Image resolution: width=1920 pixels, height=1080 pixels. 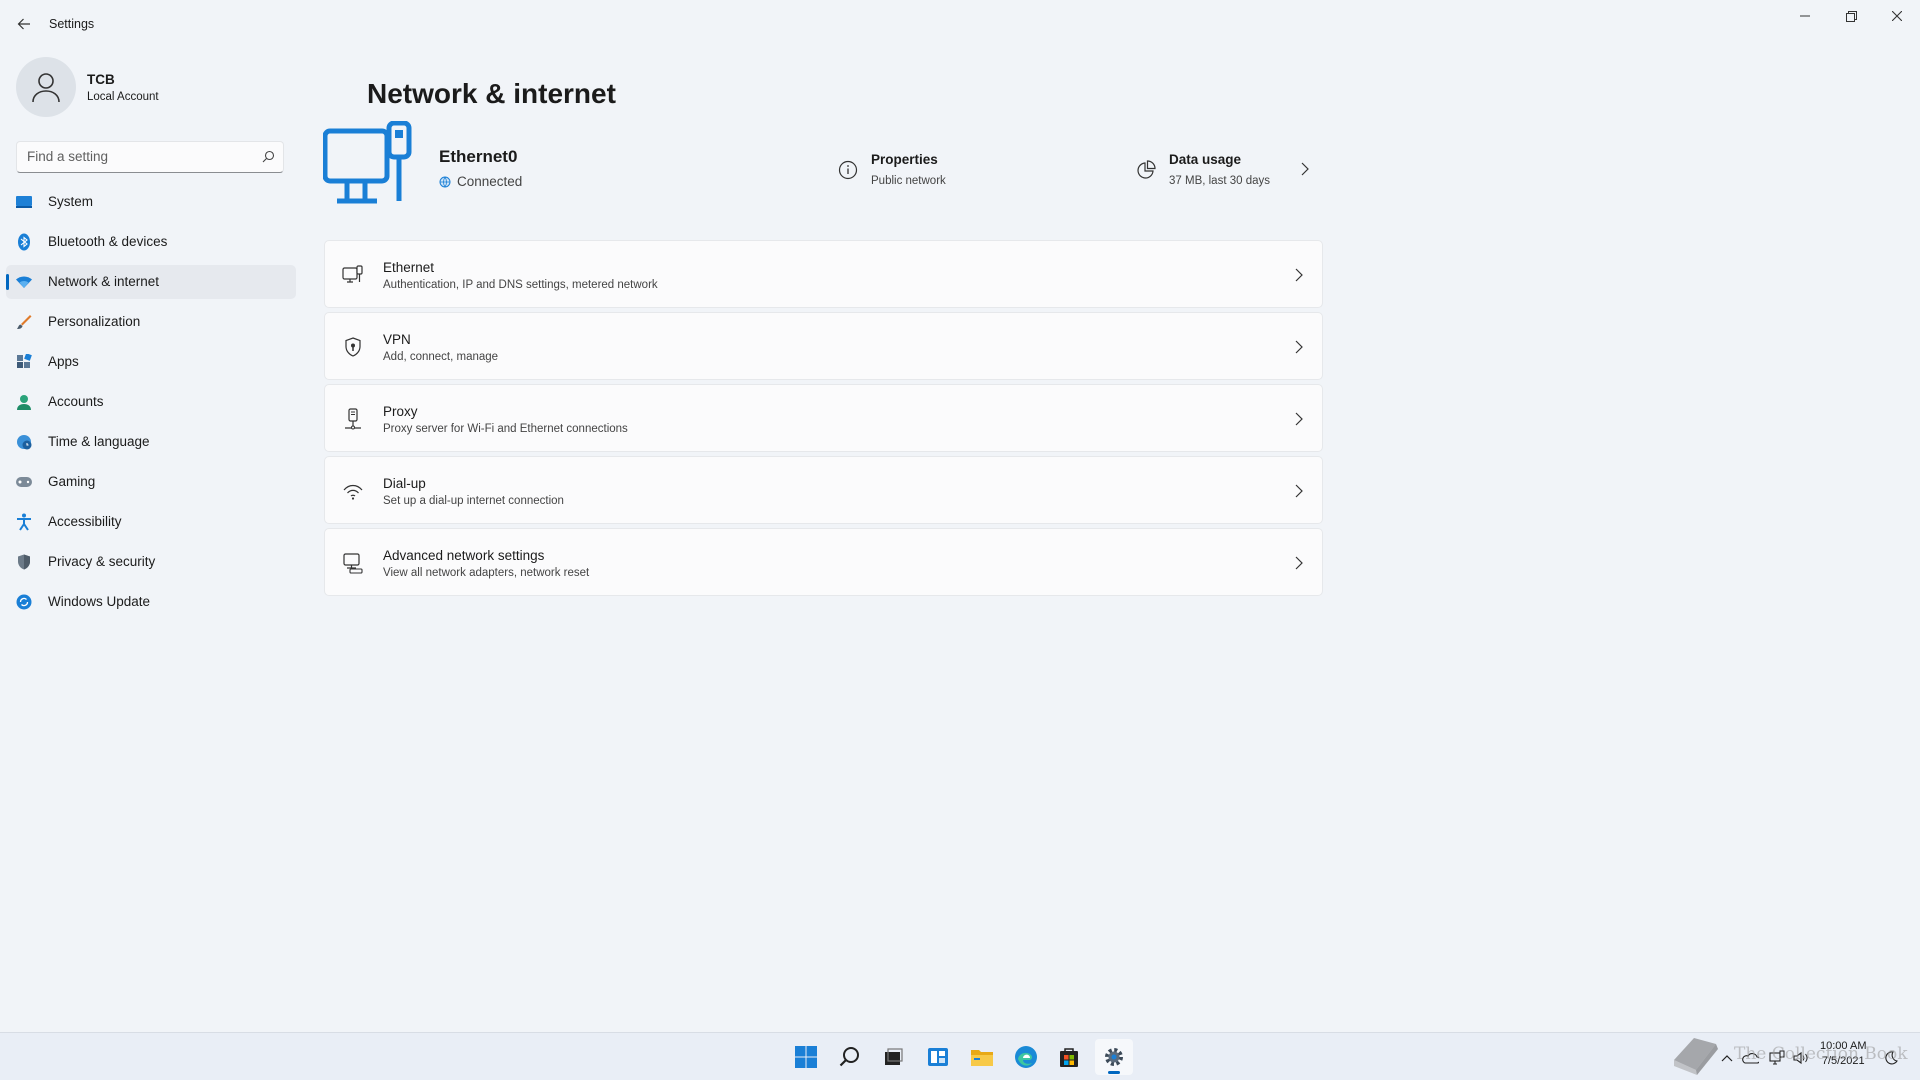 I want to click on close-button, so click(x=1897, y=16).